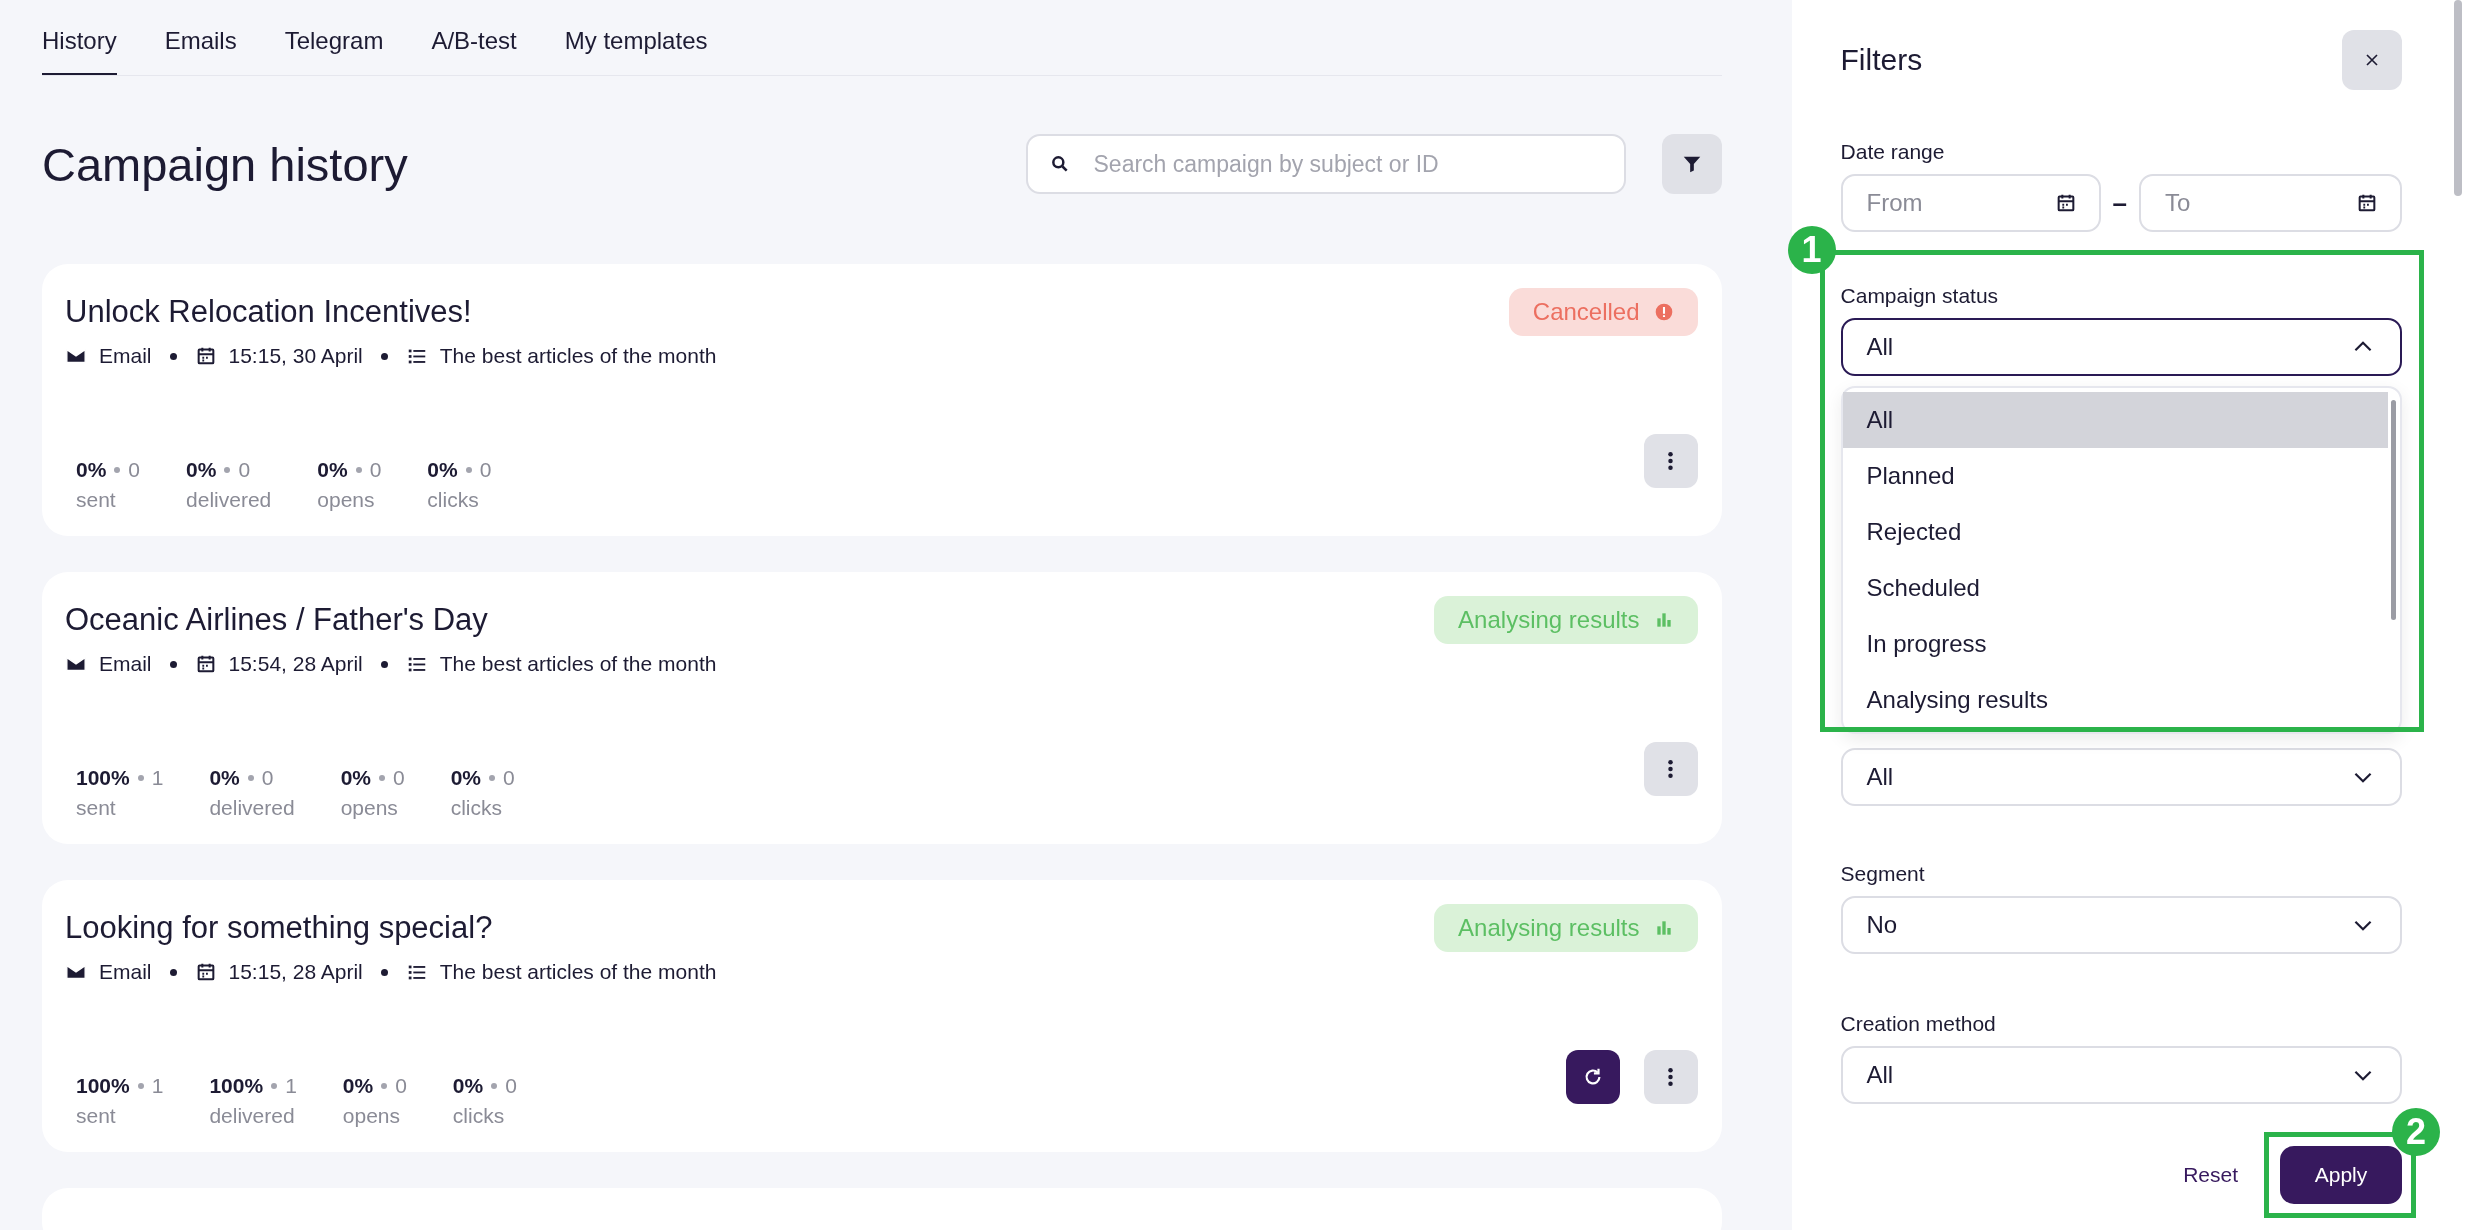  What do you see at coordinates (2121, 347) in the screenshot?
I see `status-select: All` at bounding box center [2121, 347].